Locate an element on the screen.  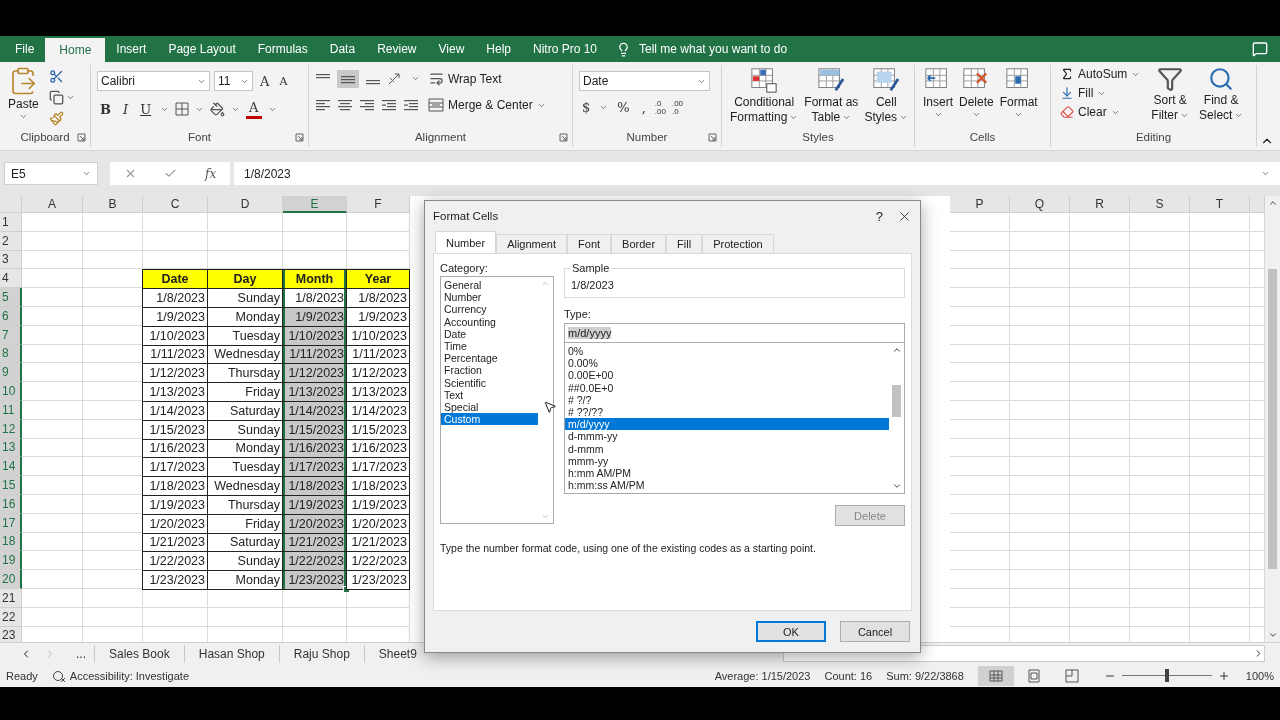
ribbon-tab: Help is located at coordinates (498, 49).